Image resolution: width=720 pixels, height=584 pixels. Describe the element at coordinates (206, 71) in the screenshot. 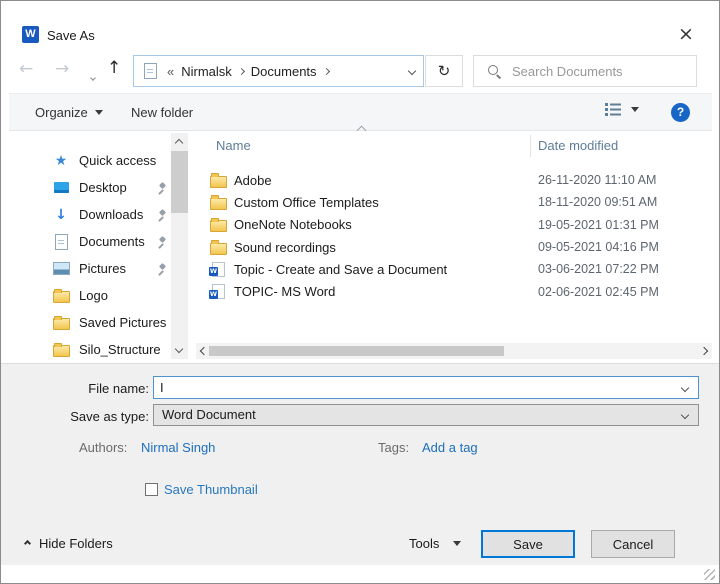

I see `breadcrumb-item-nirmalsk: Nirmalsk` at that location.